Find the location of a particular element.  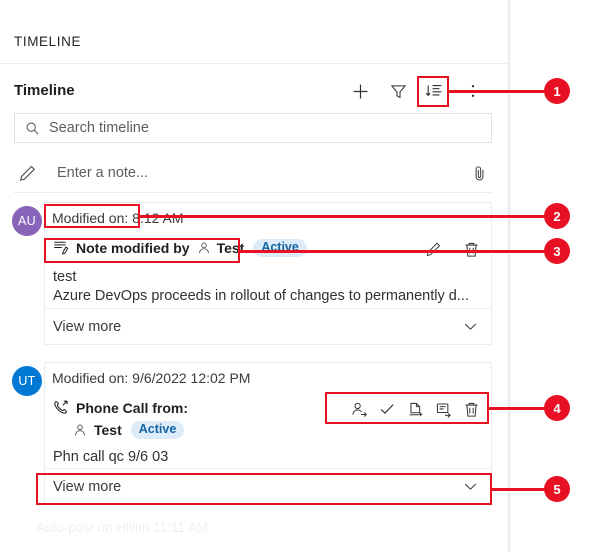

record-person-row: Test Active is located at coordinates (129, 430).